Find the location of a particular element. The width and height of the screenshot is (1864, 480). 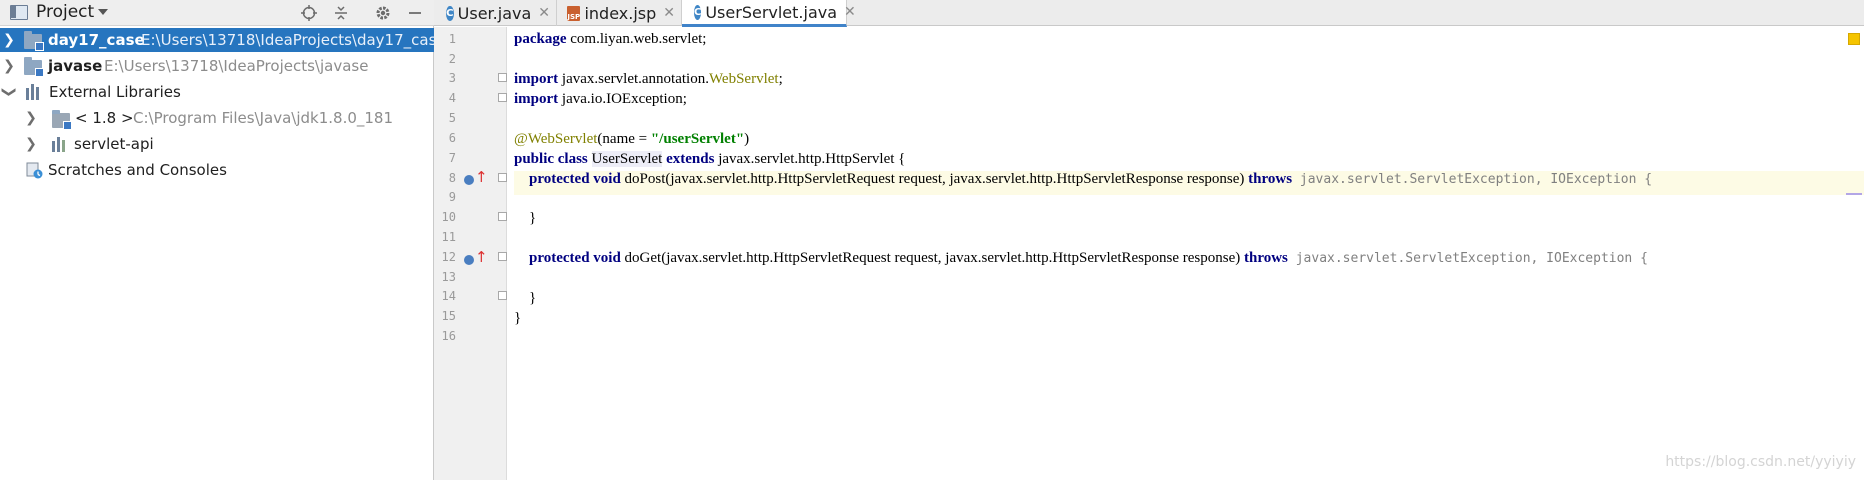

locate-icon is located at coordinates (309, 13).